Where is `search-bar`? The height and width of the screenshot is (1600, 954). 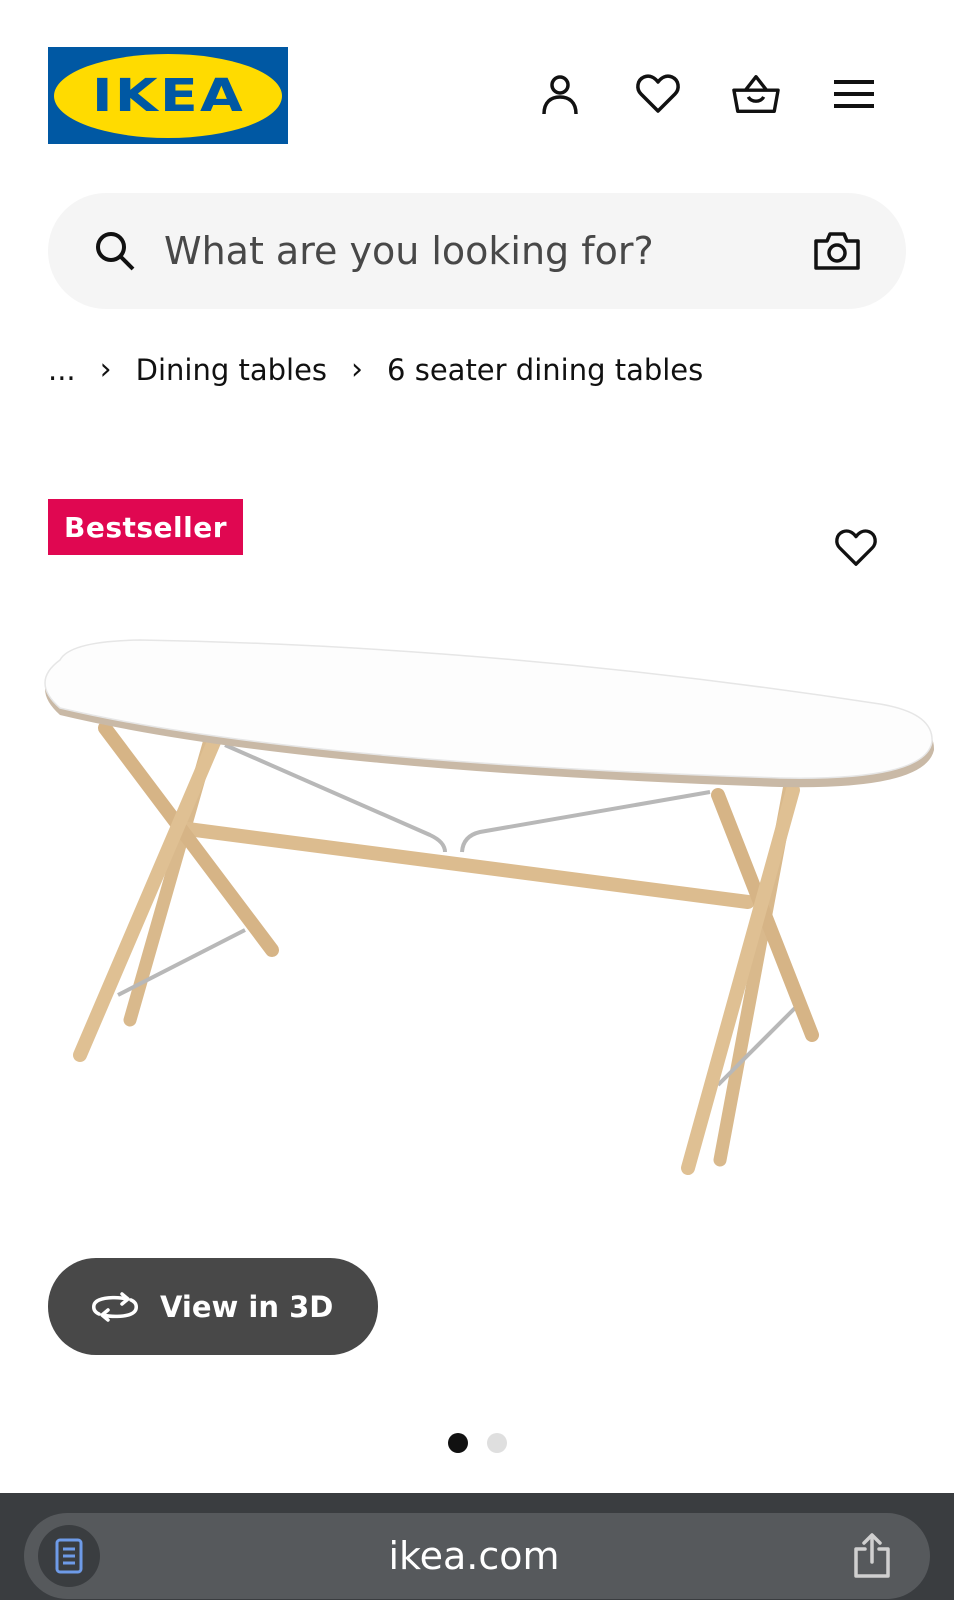 search-bar is located at coordinates (477, 251).